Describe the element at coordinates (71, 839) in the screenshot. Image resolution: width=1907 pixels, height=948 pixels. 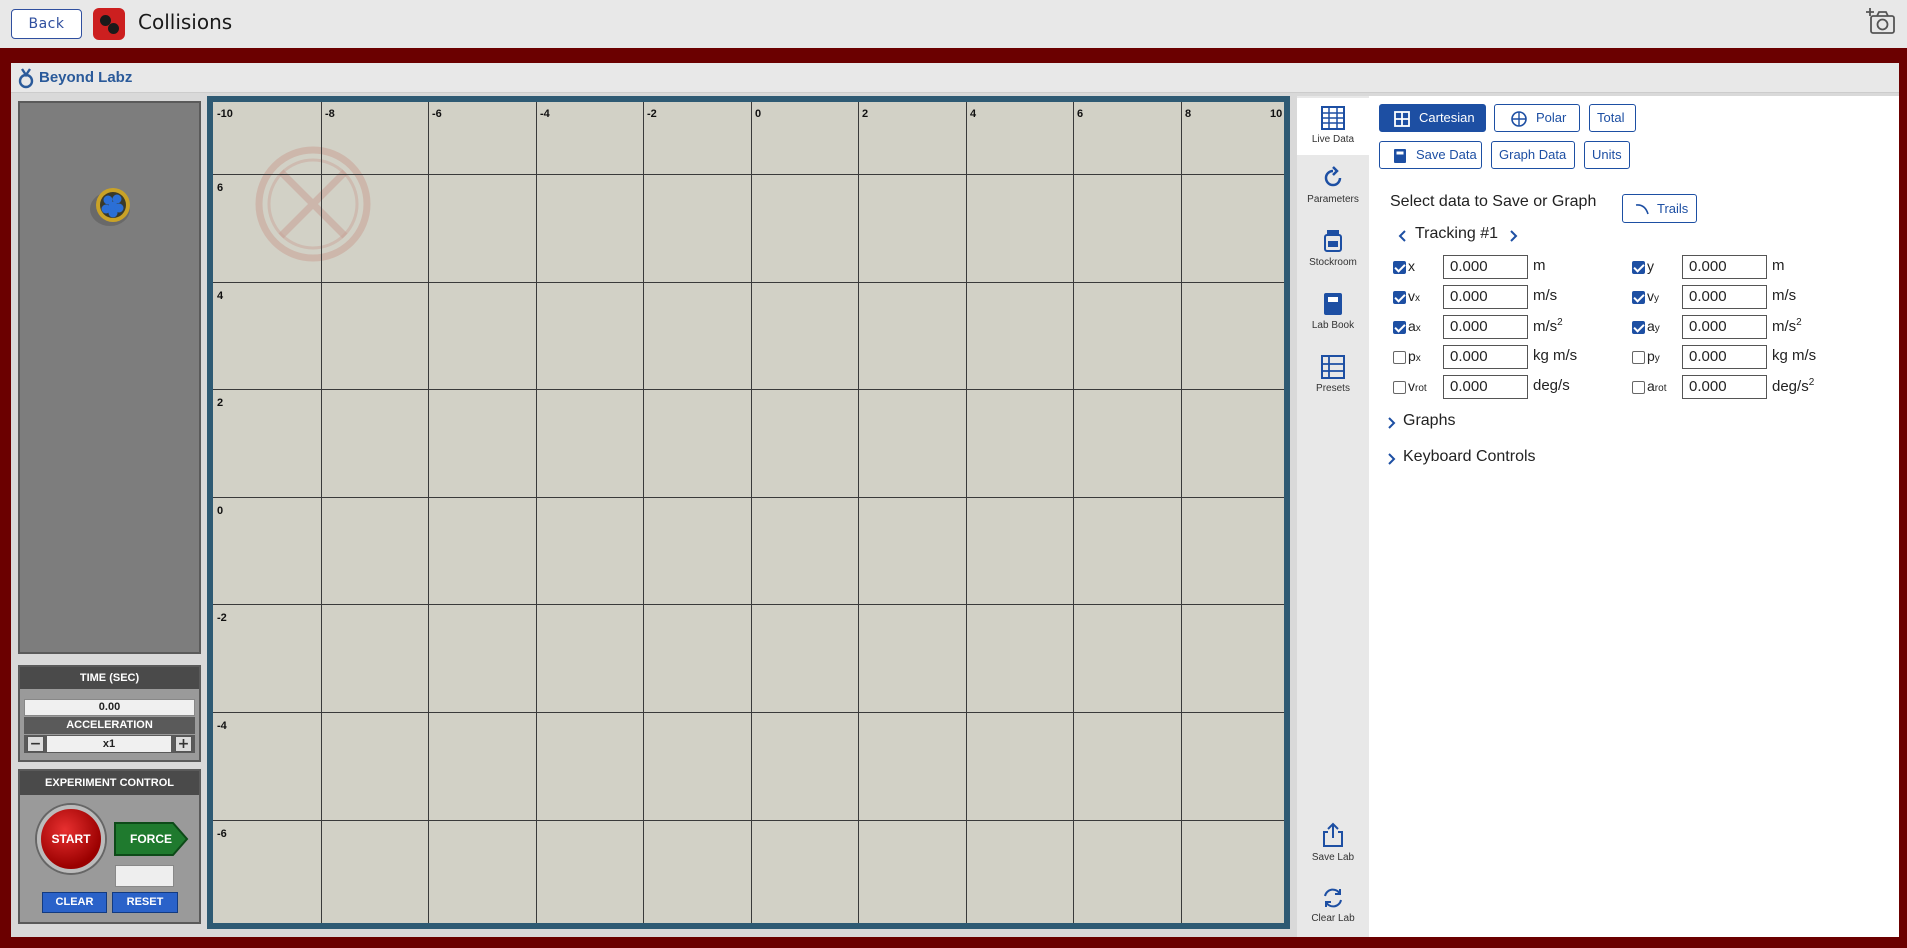
I see `start-button: START` at that location.